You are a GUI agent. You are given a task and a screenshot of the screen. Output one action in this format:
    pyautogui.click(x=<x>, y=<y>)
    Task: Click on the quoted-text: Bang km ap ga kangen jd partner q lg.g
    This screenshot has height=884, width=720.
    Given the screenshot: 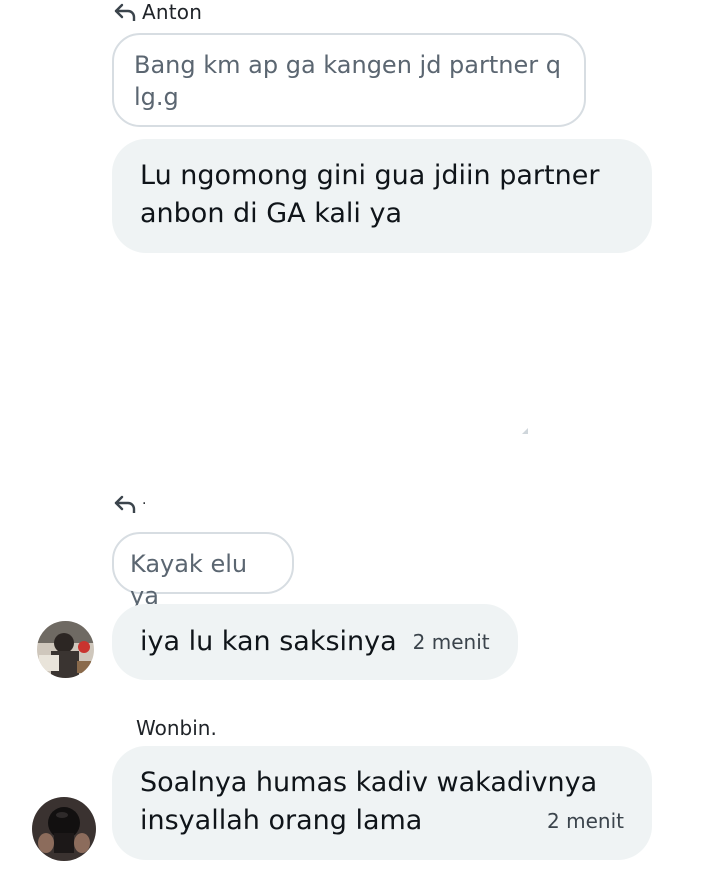 What is the action you would take?
    pyautogui.click(x=347, y=81)
    